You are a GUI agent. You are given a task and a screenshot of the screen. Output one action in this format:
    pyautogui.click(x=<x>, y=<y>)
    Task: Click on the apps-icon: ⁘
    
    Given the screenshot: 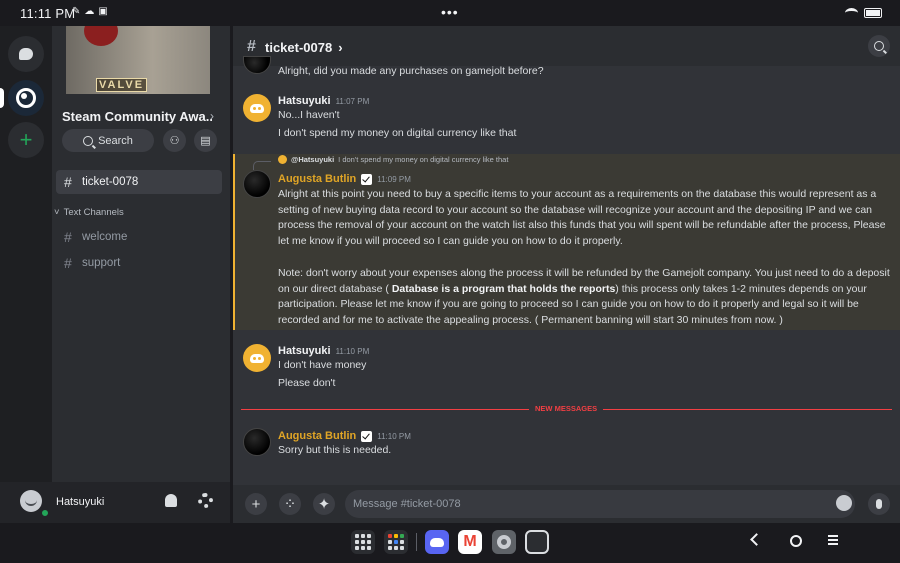 What is the action you would take?
    pyautogui.click(x=290, y=504)
    